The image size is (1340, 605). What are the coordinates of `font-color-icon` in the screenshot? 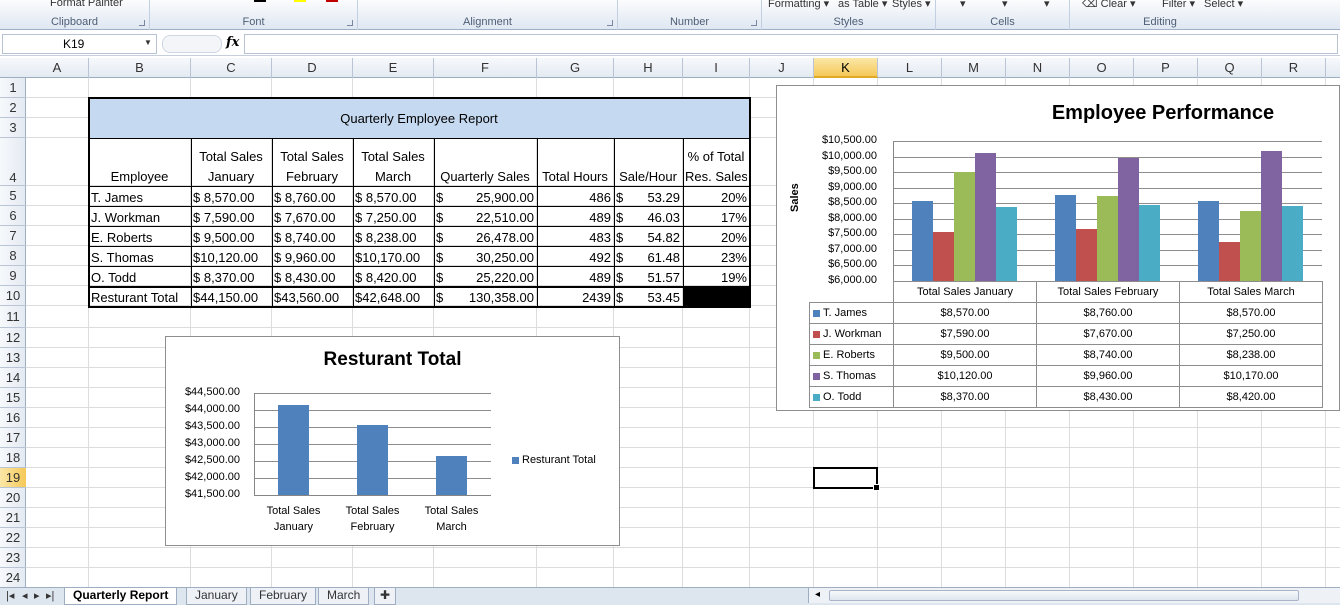 It's located at (332, 1).